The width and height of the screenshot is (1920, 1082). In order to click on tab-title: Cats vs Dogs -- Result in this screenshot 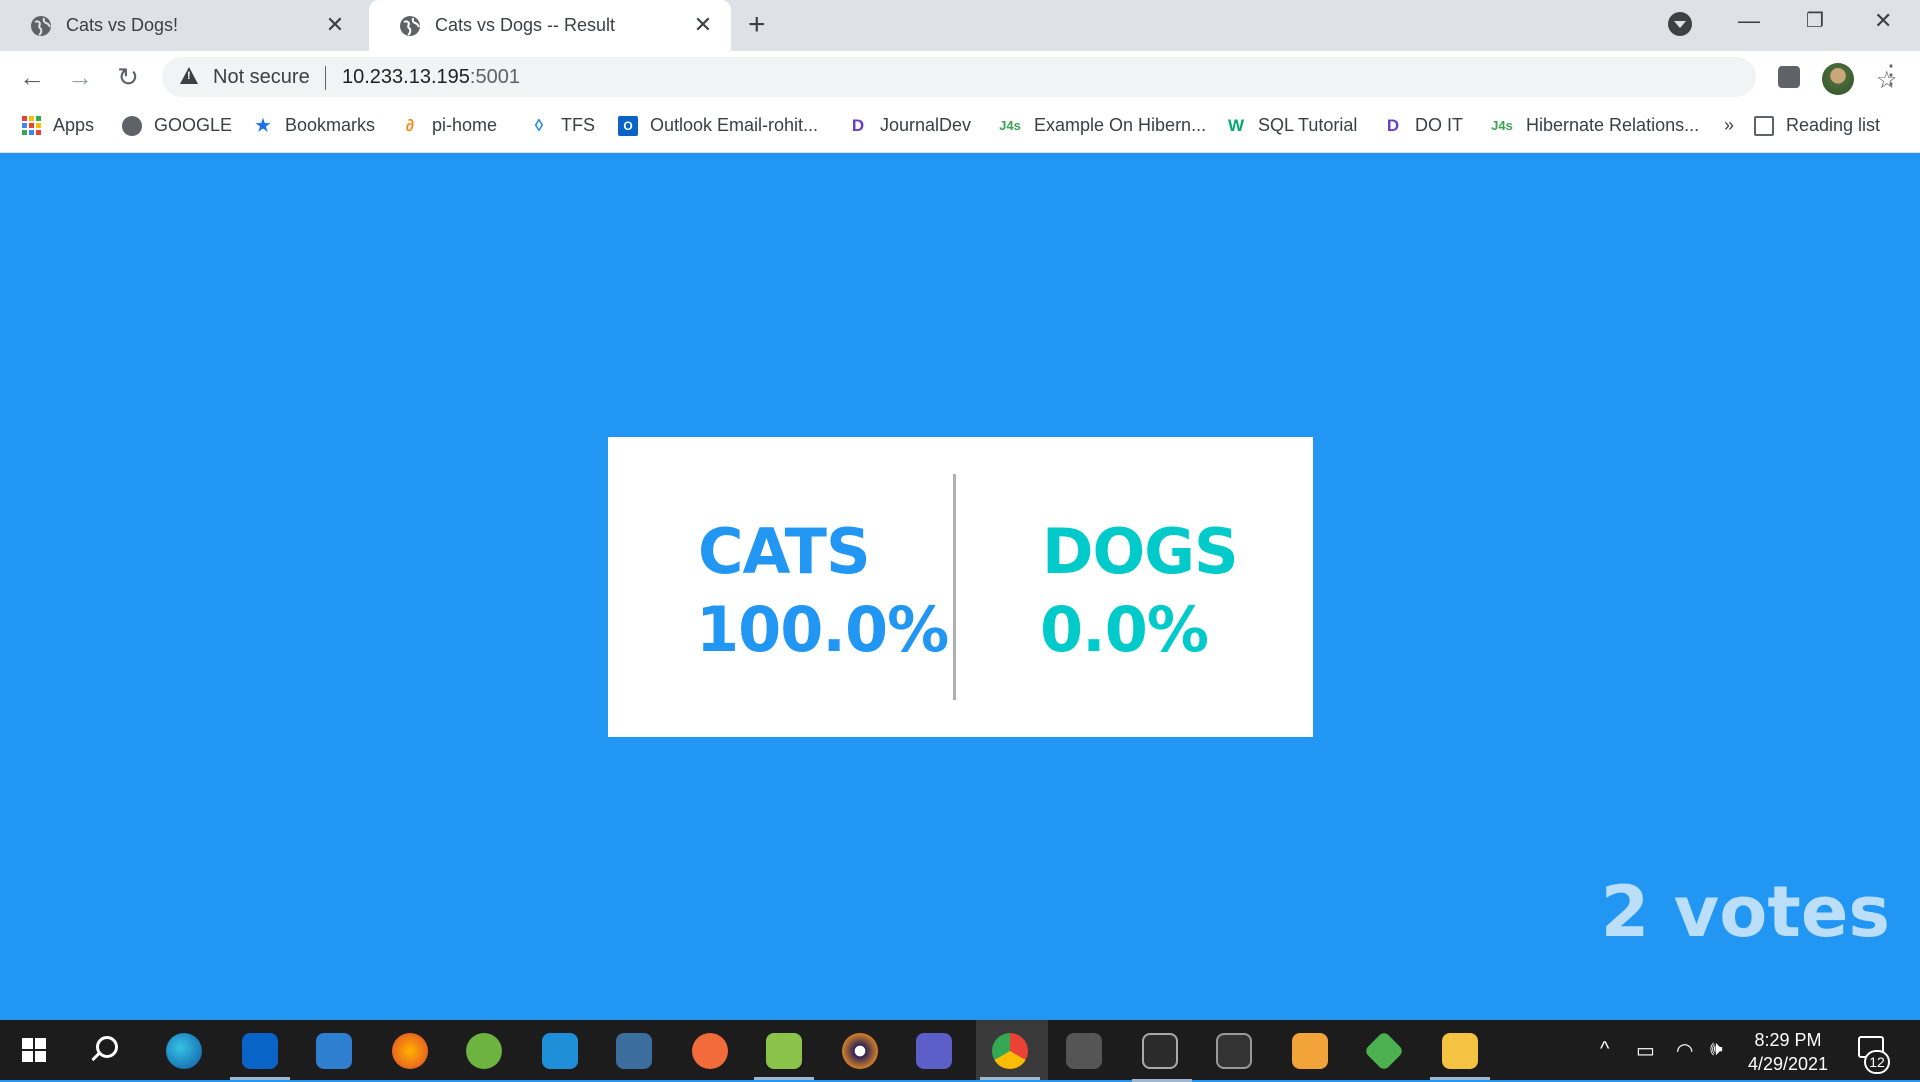, I will do `click(525, 25)`.